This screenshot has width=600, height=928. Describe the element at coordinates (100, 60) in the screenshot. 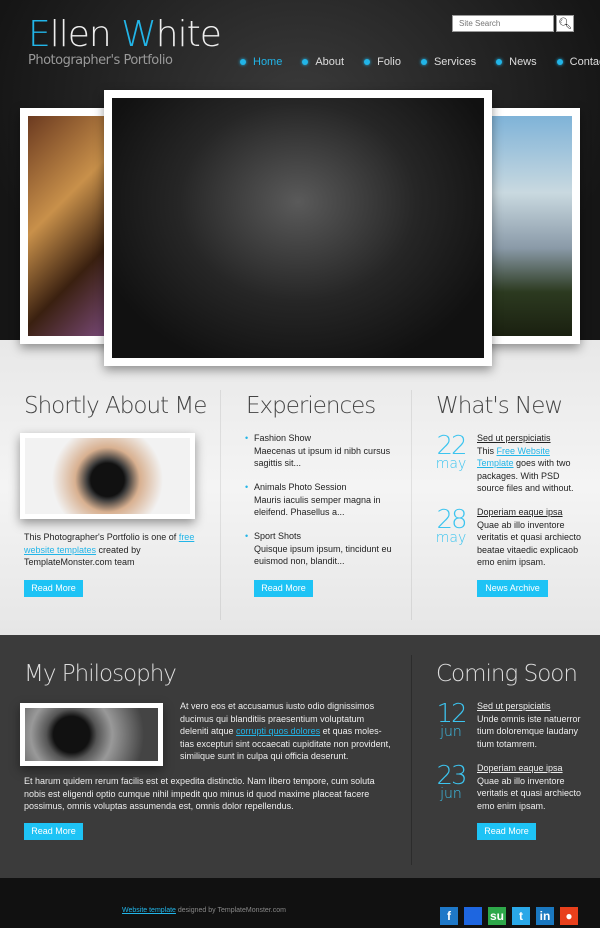

I see `tagline: Photographer's Portfolio` at that location.